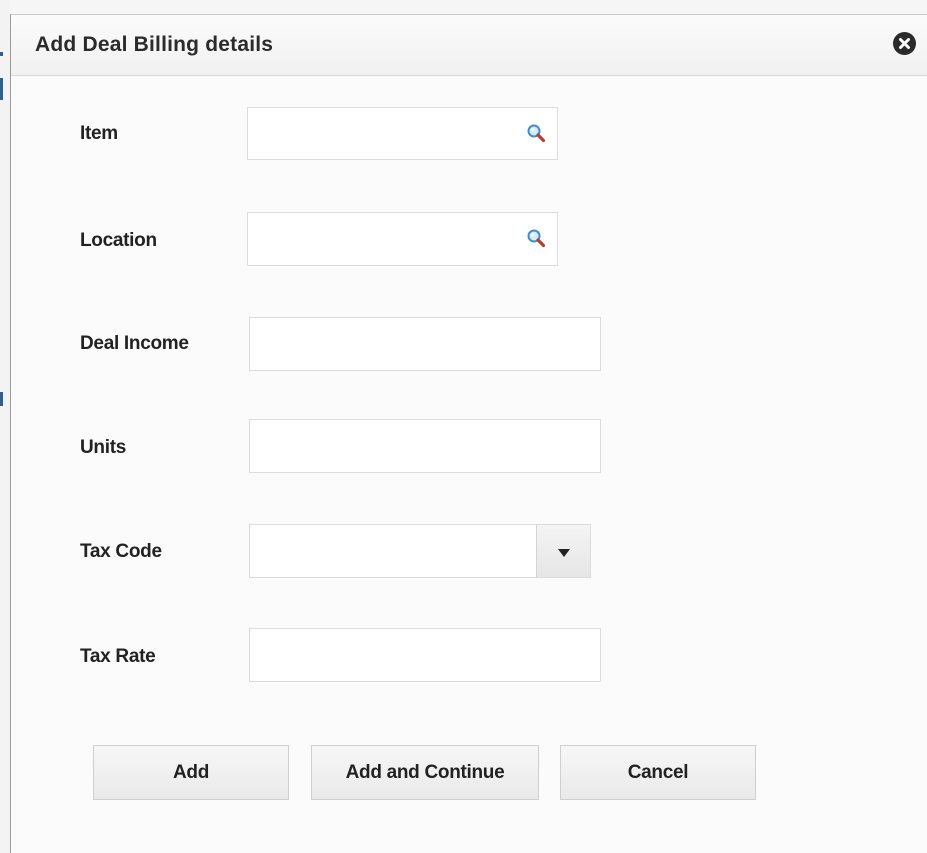 This screenshot has height=853, width=927. Describe the element at coordinates (469, 45) in the screenshot. I see `dialog-titlebar: Add Deal Billing details` at that location.